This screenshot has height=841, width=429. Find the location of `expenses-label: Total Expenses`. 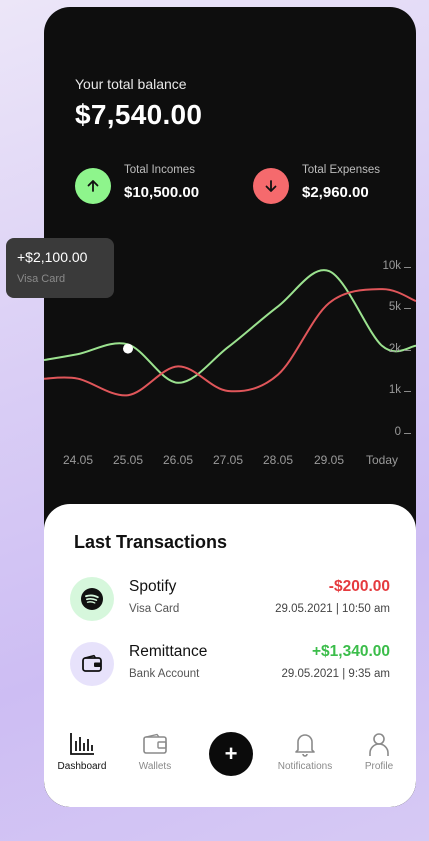

expenses-label: Total Expenses is located at coordinates (341, 170).